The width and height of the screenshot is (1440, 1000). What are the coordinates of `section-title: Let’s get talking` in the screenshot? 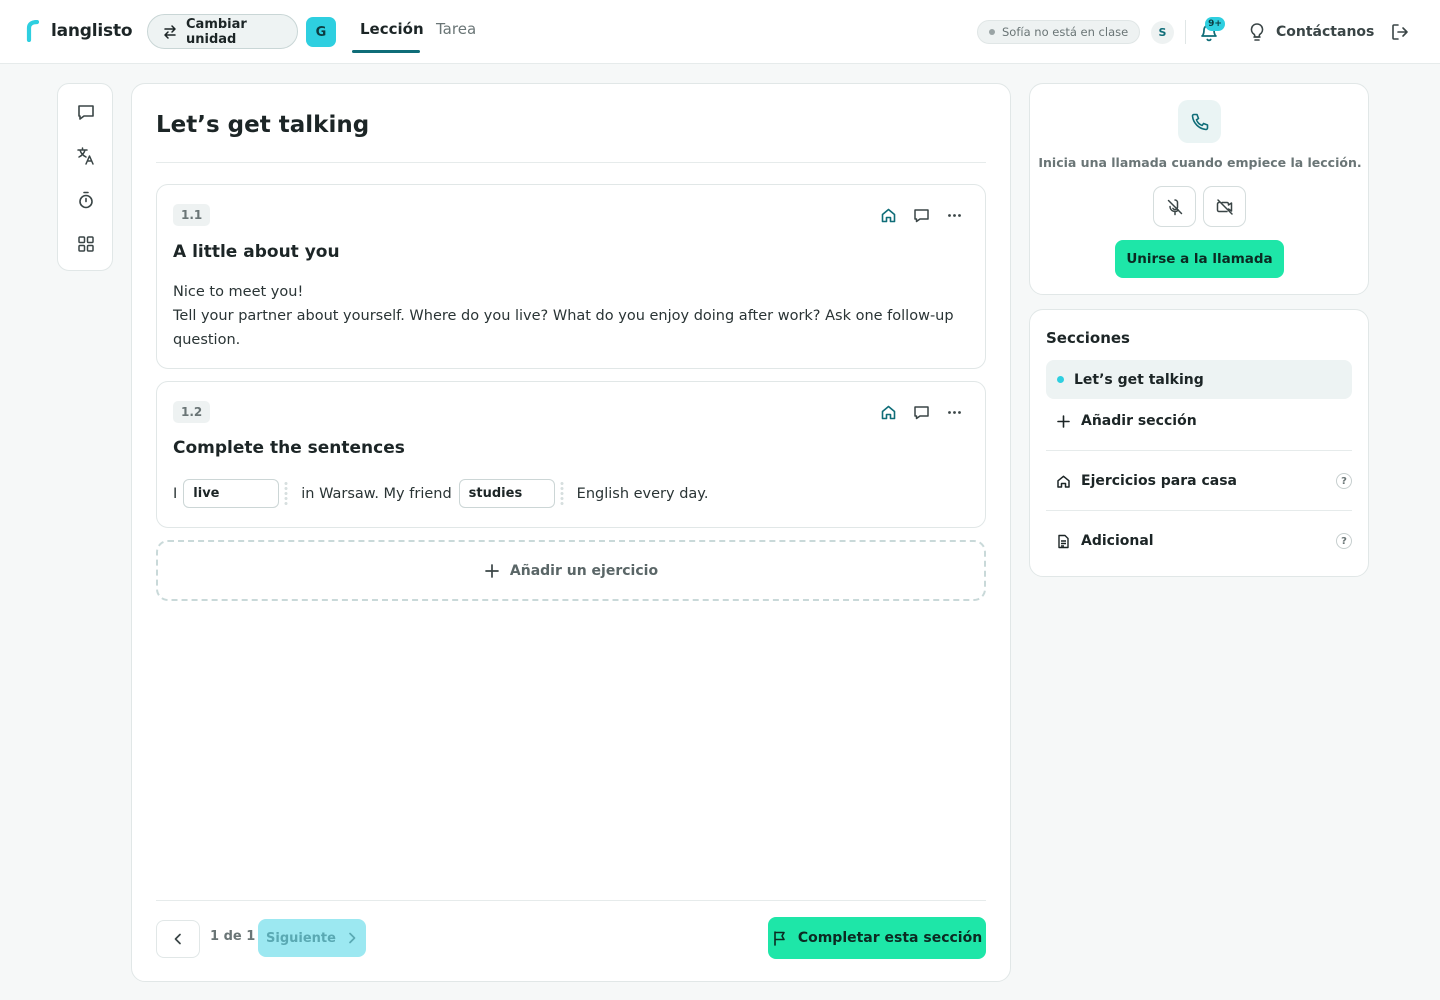 It's located at (263, 125).